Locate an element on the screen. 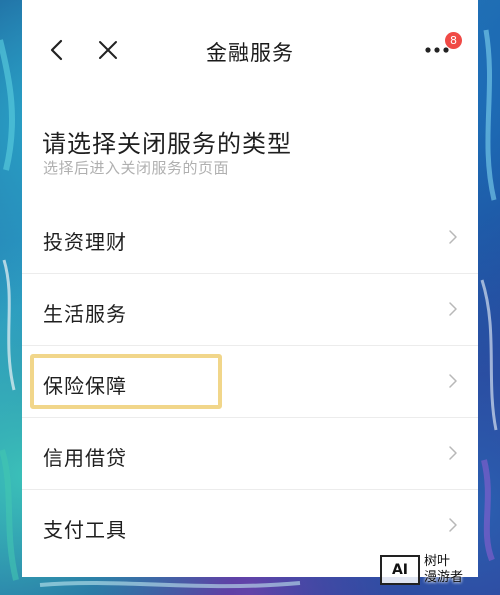 This screenshot has height=595, width=500. header-bar: 金融服务 8 is located at coordinates (250, 50).